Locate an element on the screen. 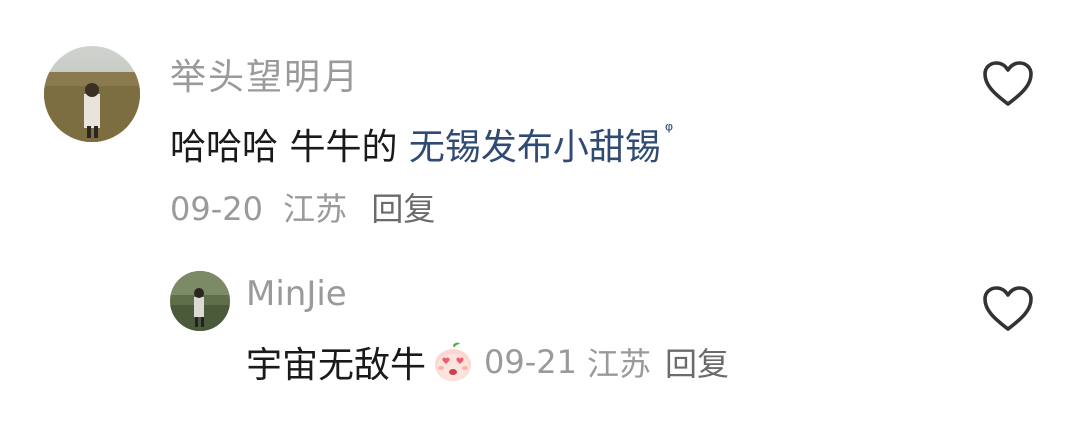  comment-date: 09-21 is located at coordinates (530, 362).